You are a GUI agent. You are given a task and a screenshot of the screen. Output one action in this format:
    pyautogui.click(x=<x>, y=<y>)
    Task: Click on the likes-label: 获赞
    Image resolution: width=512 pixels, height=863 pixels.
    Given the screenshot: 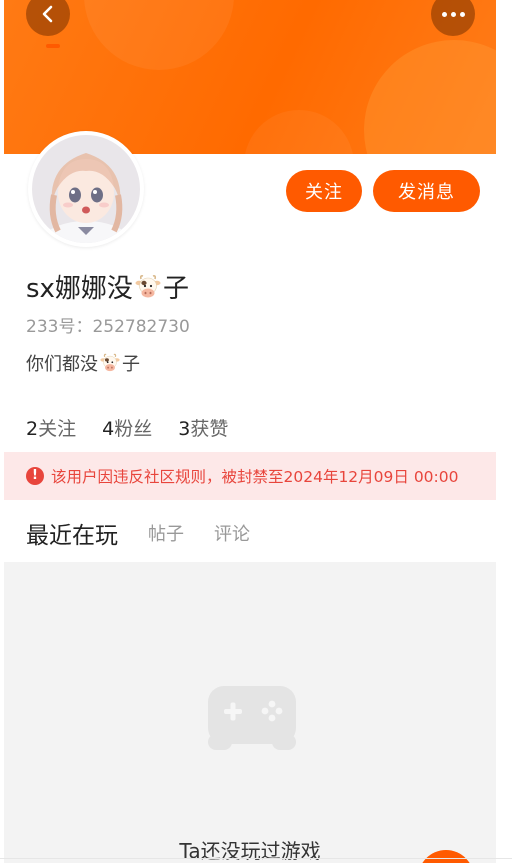 What is the action you would take?
    pyautogui.click(x=209, y=429)
    